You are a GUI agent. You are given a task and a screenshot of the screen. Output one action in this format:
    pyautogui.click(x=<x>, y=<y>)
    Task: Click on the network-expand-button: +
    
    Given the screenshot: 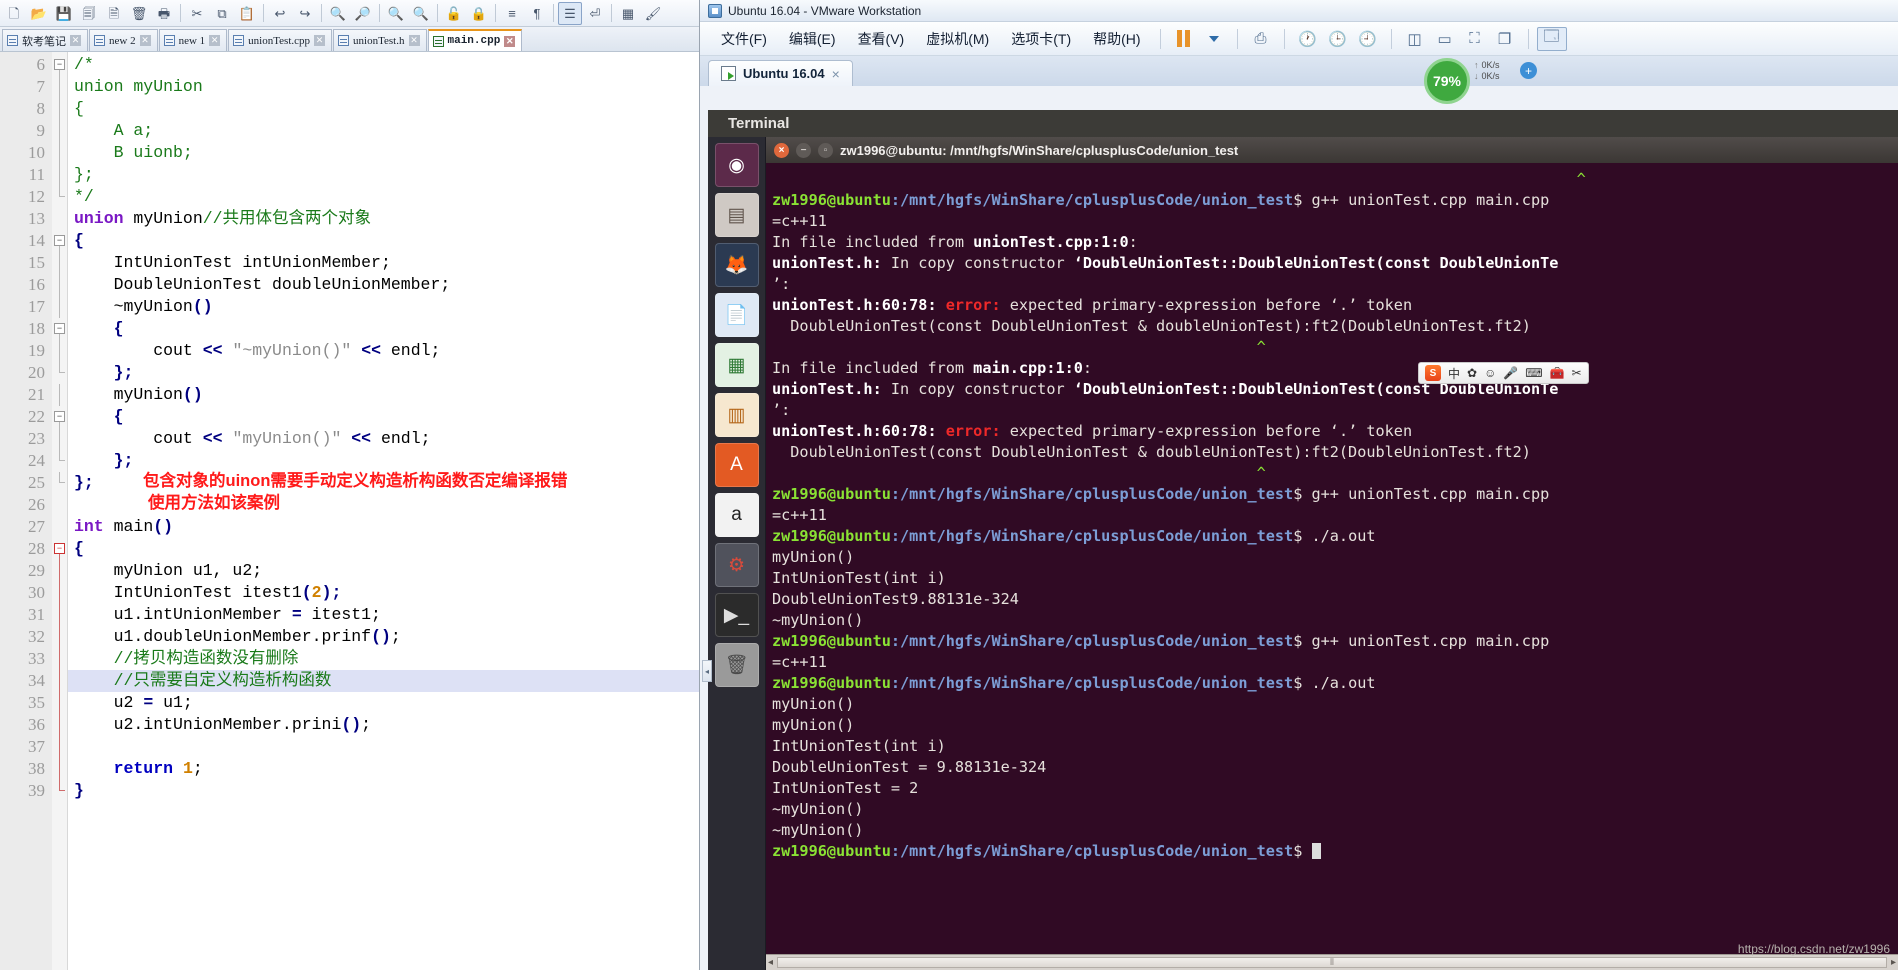 What is the action you would take?
    pyautogui.click(x=1528, y=70)
    